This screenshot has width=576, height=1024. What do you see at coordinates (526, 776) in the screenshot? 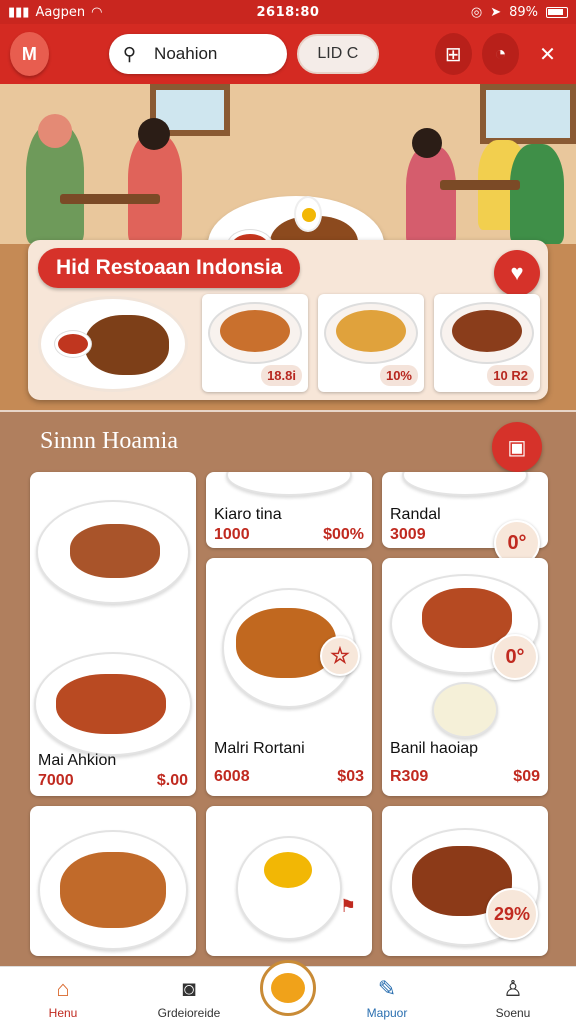
I see `dish-discount: $09` at bounding box center [526, 776].